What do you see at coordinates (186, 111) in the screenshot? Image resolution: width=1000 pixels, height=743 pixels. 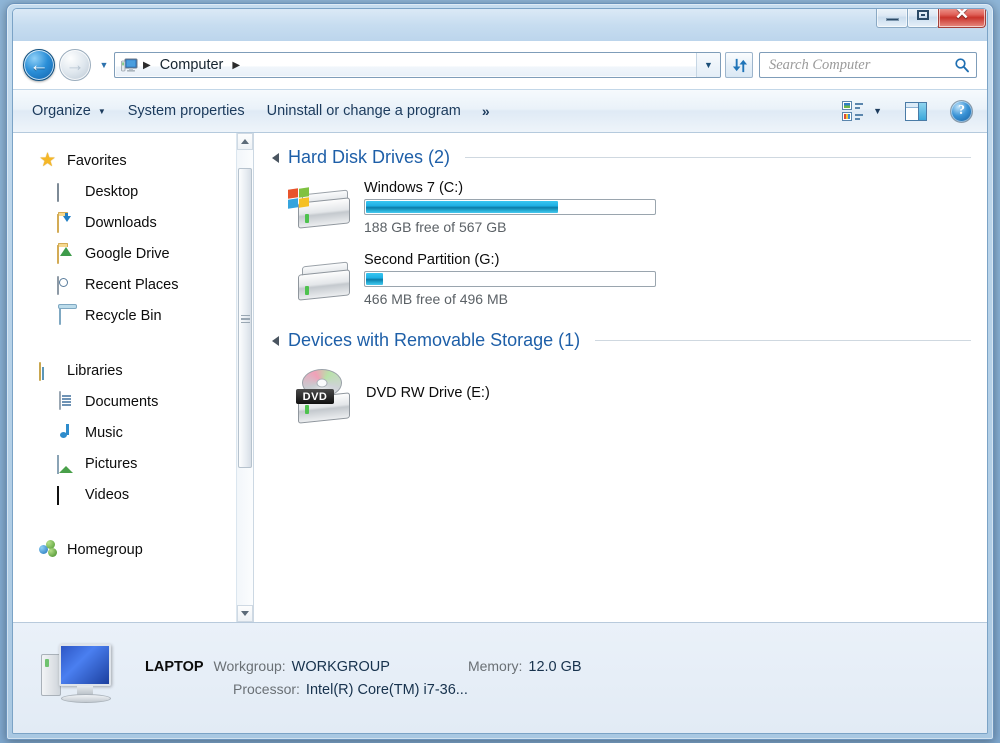 I see `system-properties-button: System properties` at bounding box center [186, 111].